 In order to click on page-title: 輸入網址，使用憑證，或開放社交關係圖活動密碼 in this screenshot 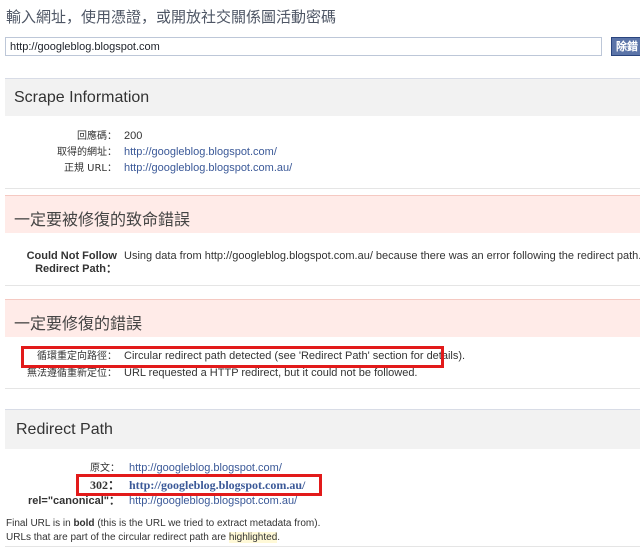, I will do `click(171, 17)`.